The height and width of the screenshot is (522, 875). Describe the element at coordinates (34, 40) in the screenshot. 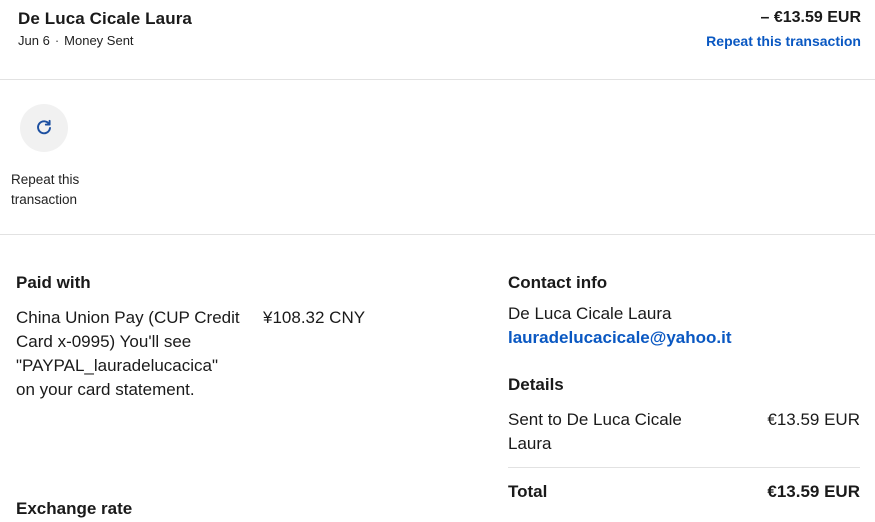

I see `transaction-date: Jun 6` at that location.